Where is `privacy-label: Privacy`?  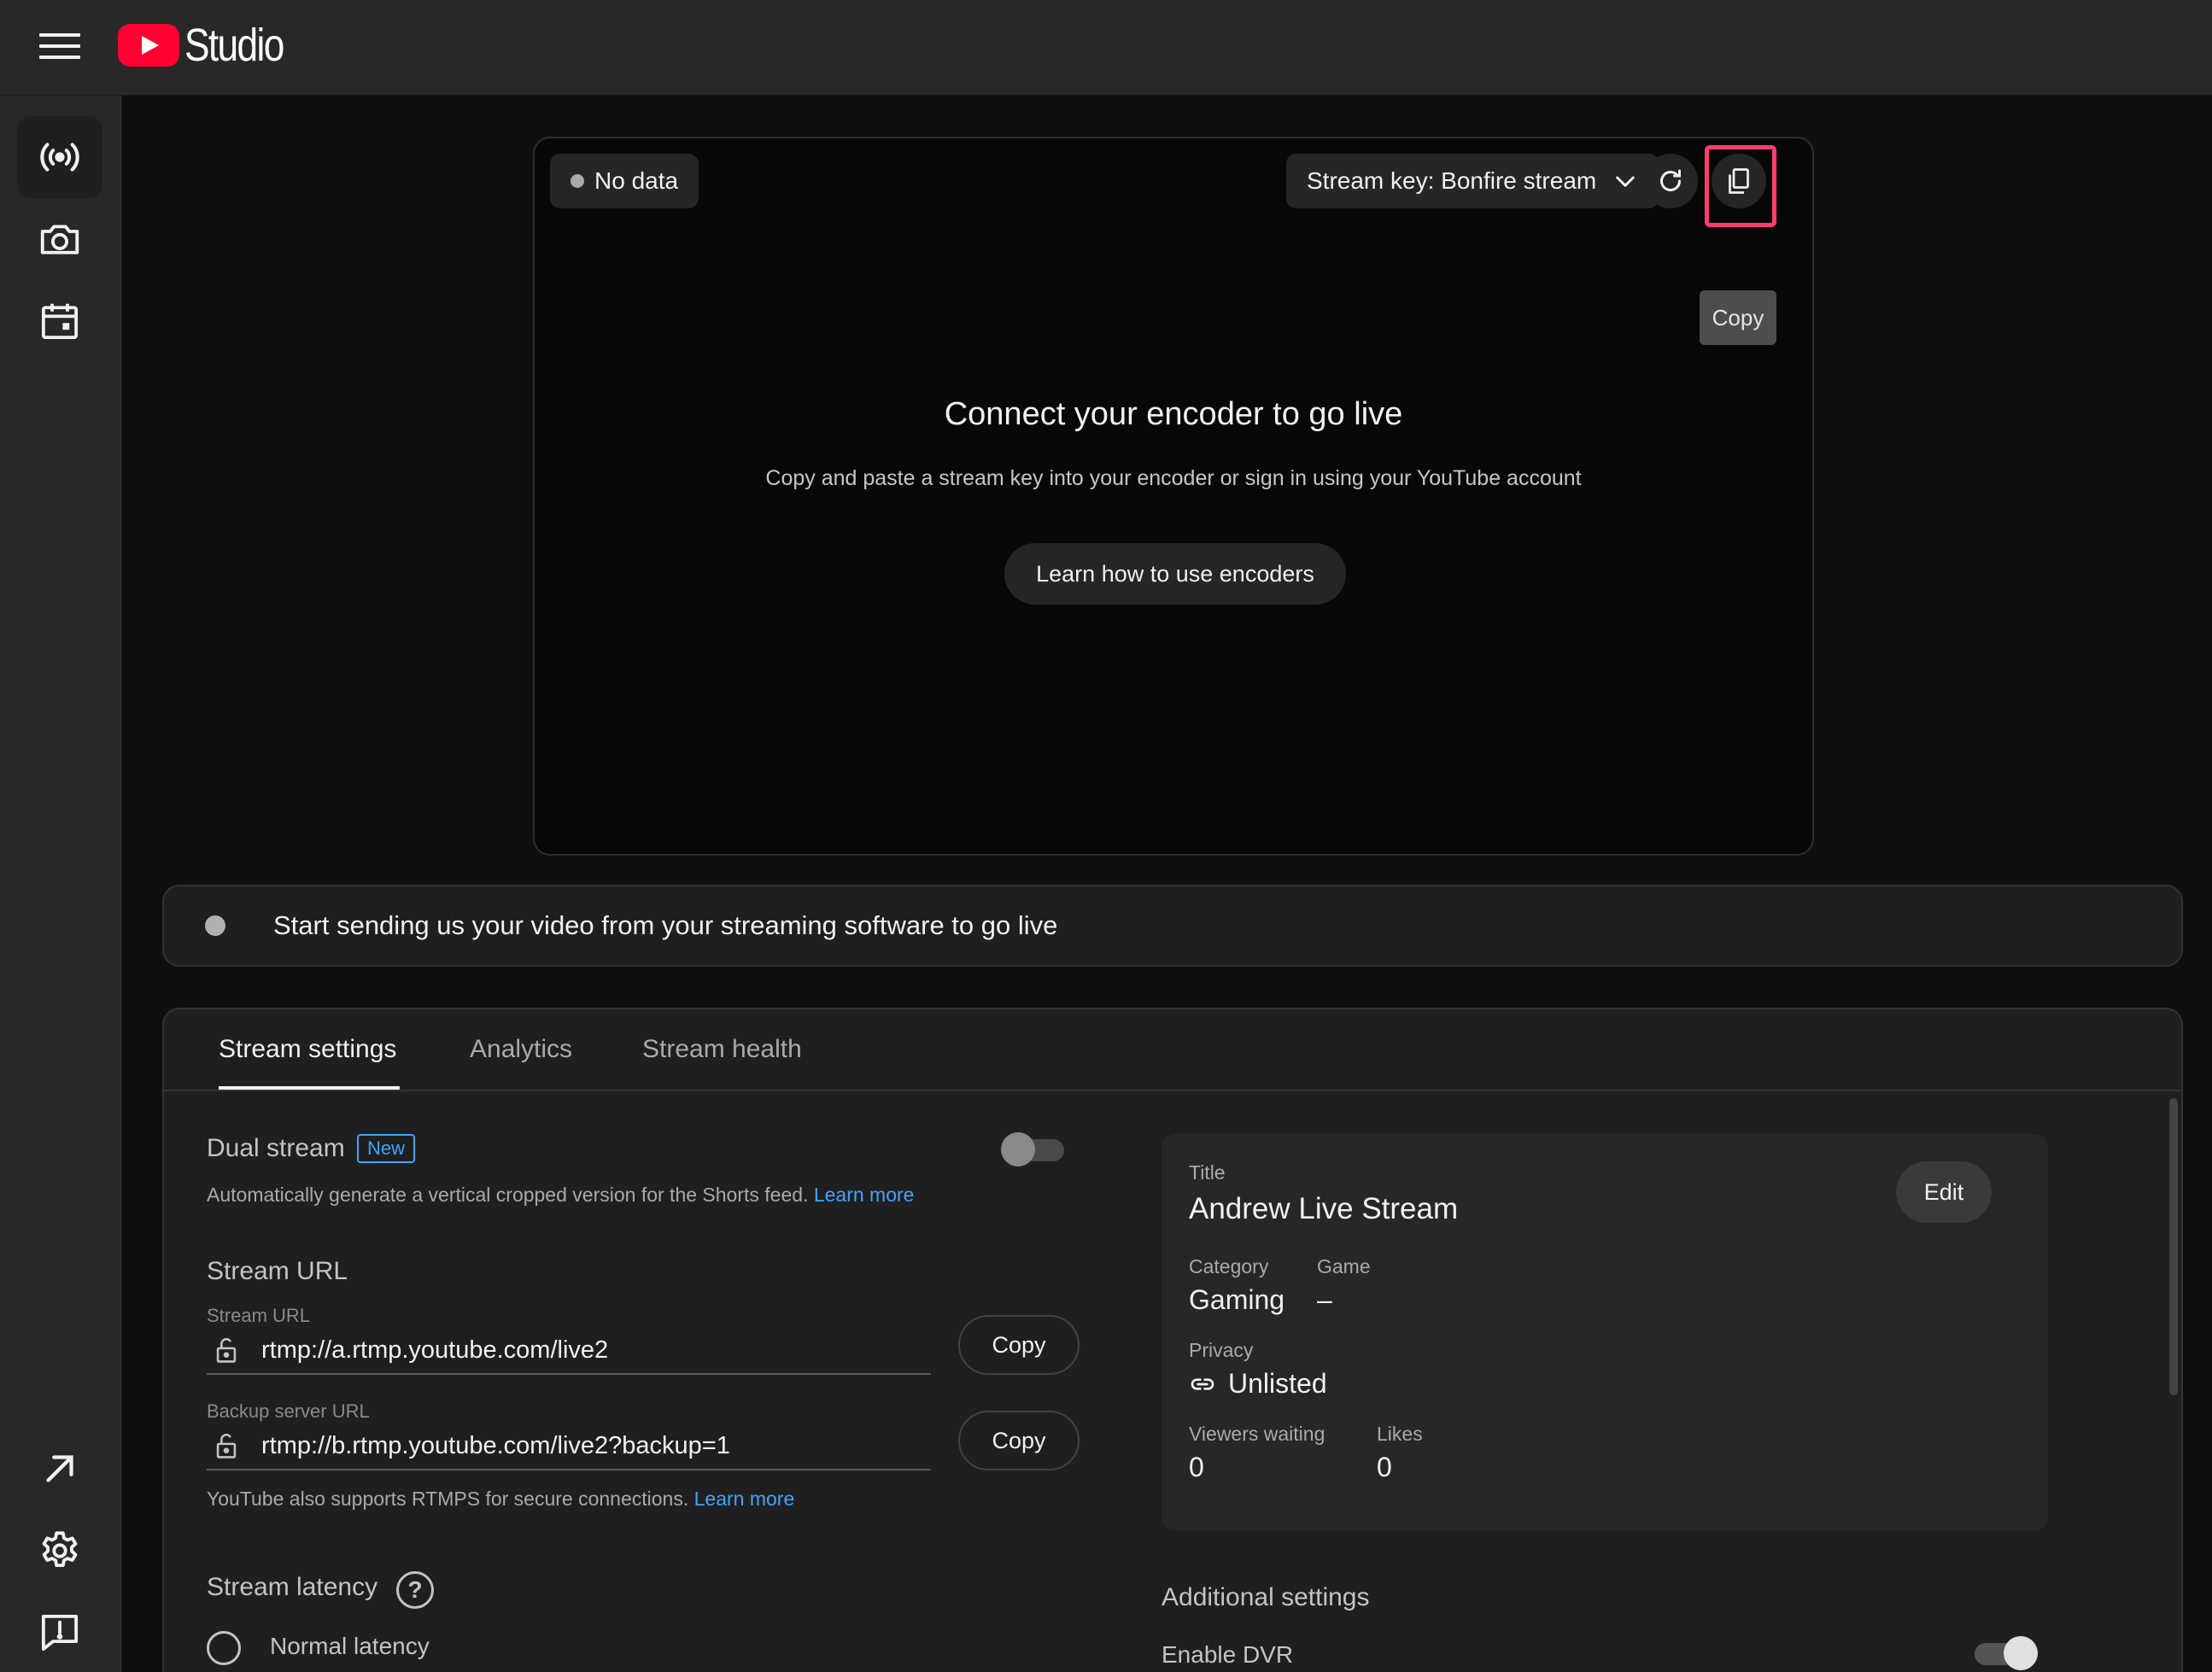 privacy-label: Privacy is located at coordinates (1221, 1350).